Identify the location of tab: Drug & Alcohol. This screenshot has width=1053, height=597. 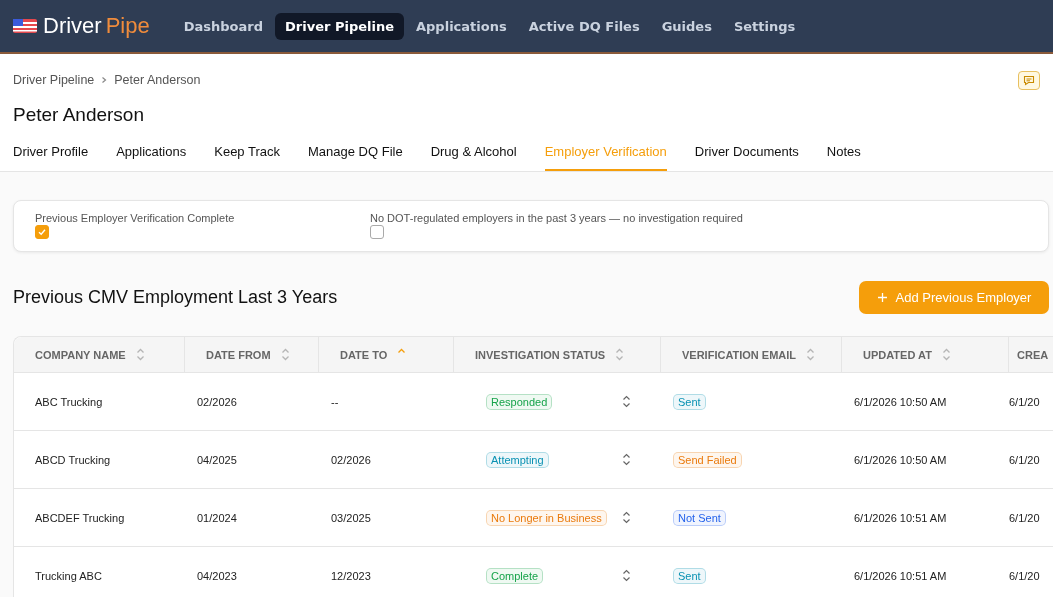
(473, 157).